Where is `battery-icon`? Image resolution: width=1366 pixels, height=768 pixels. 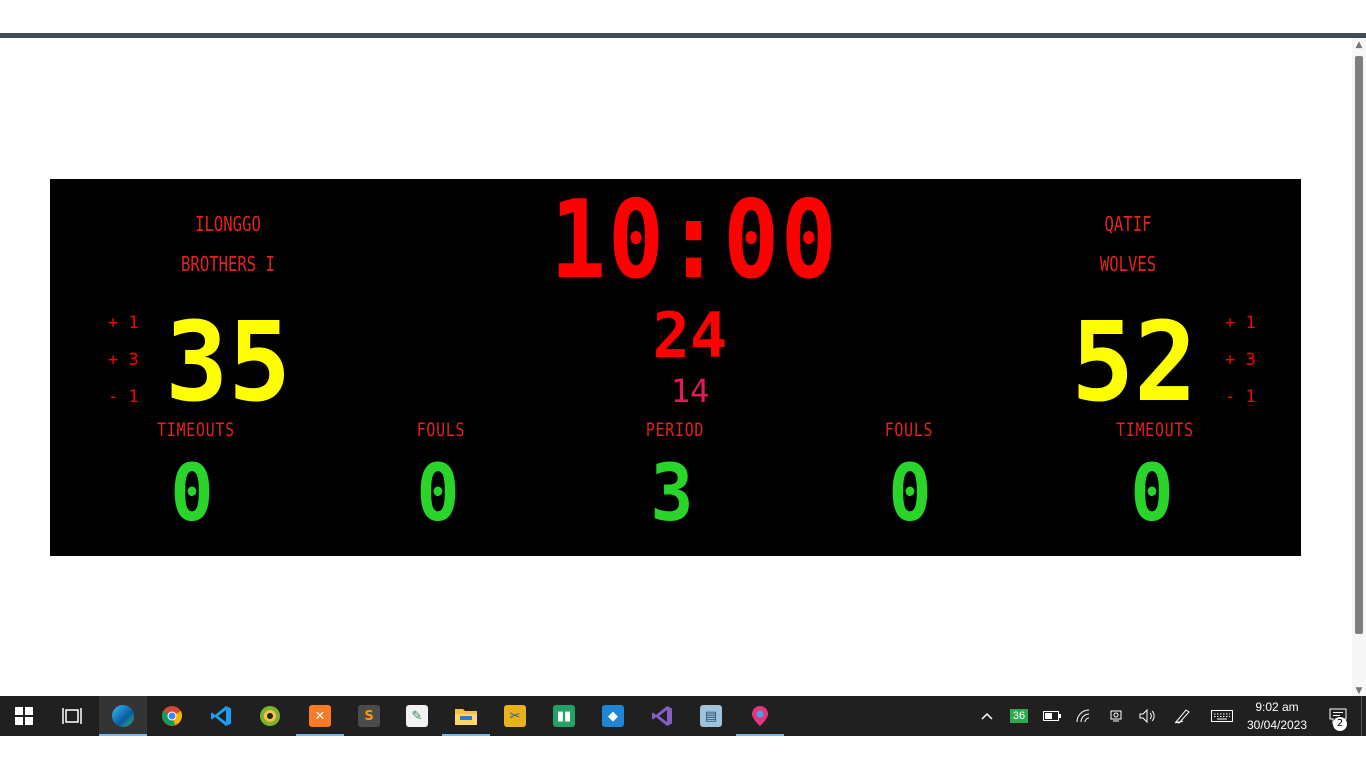 battery-icon is located at coordinates (1052, 716).